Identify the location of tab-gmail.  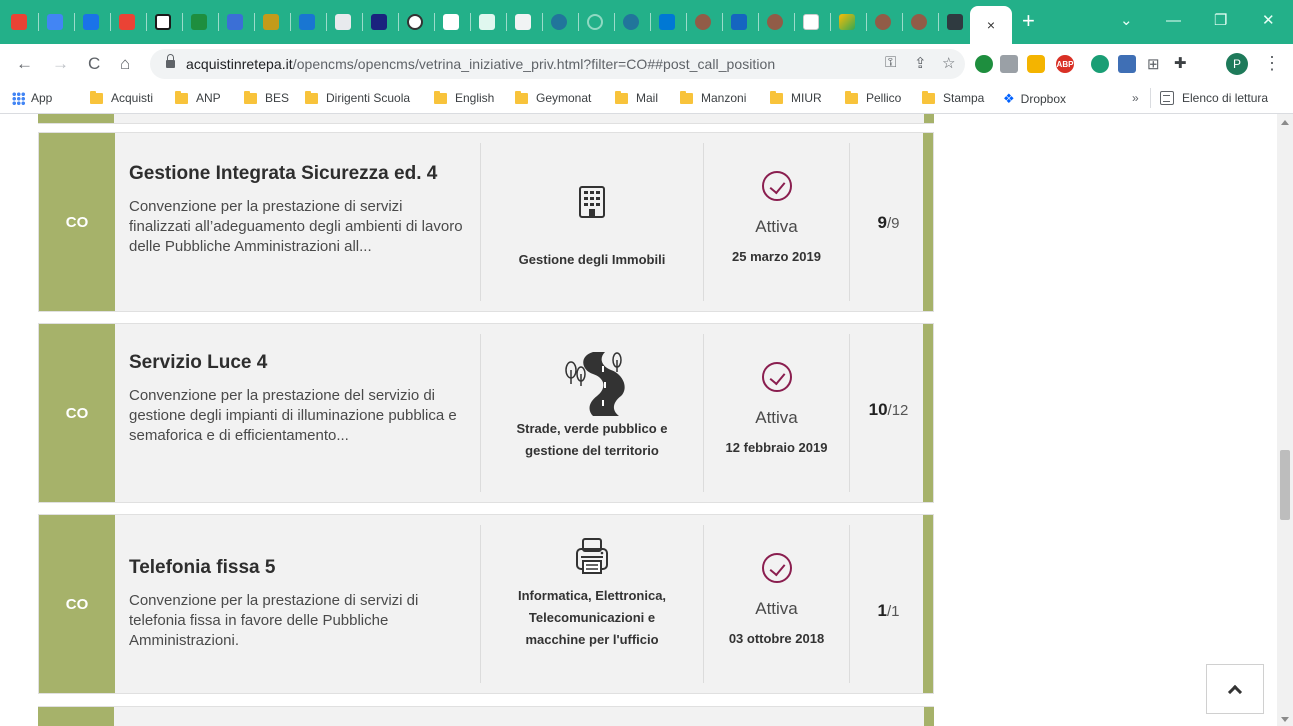
(19, 22).